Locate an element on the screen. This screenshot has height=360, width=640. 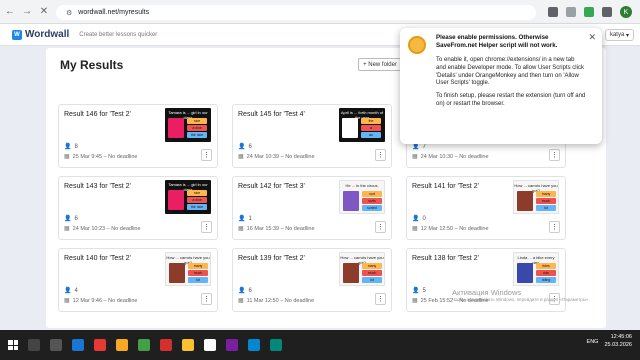
participants-count: 👤 6 is located at coordinates (71, 219).